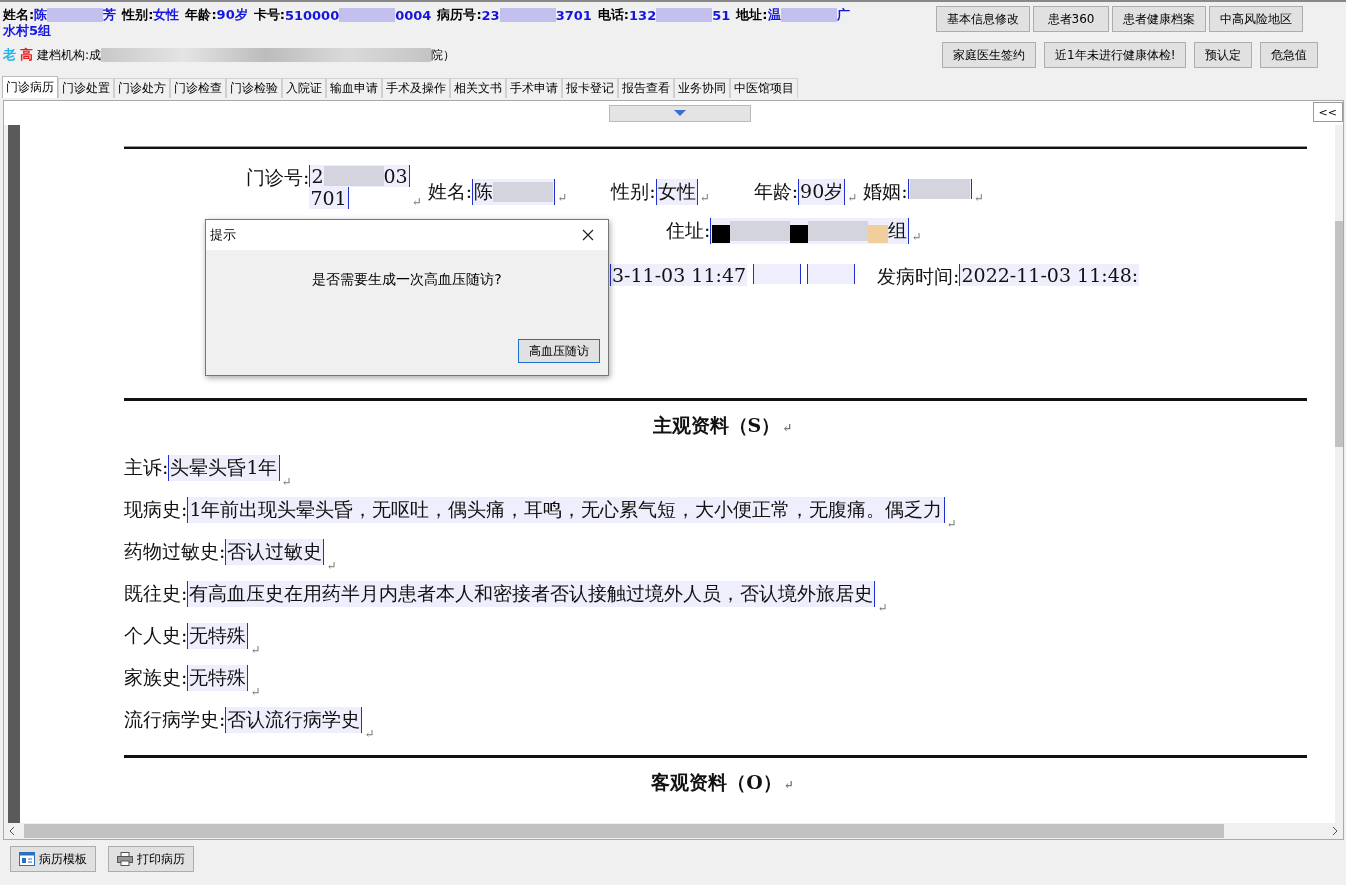 Image resolution: width=1346 pixels, height=885 pixels. What do you see at coordinates (28, 31) in the screenshot?
I see `address-value: 水村5组` at bounding box center [28, 31].